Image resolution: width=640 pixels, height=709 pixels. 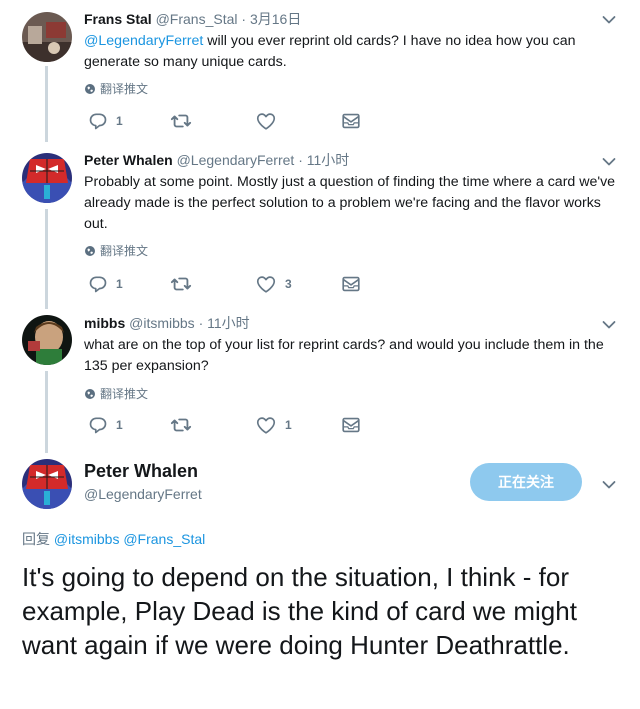 I want to click on timestamp: 3月16日, so click(x=275, y=19).